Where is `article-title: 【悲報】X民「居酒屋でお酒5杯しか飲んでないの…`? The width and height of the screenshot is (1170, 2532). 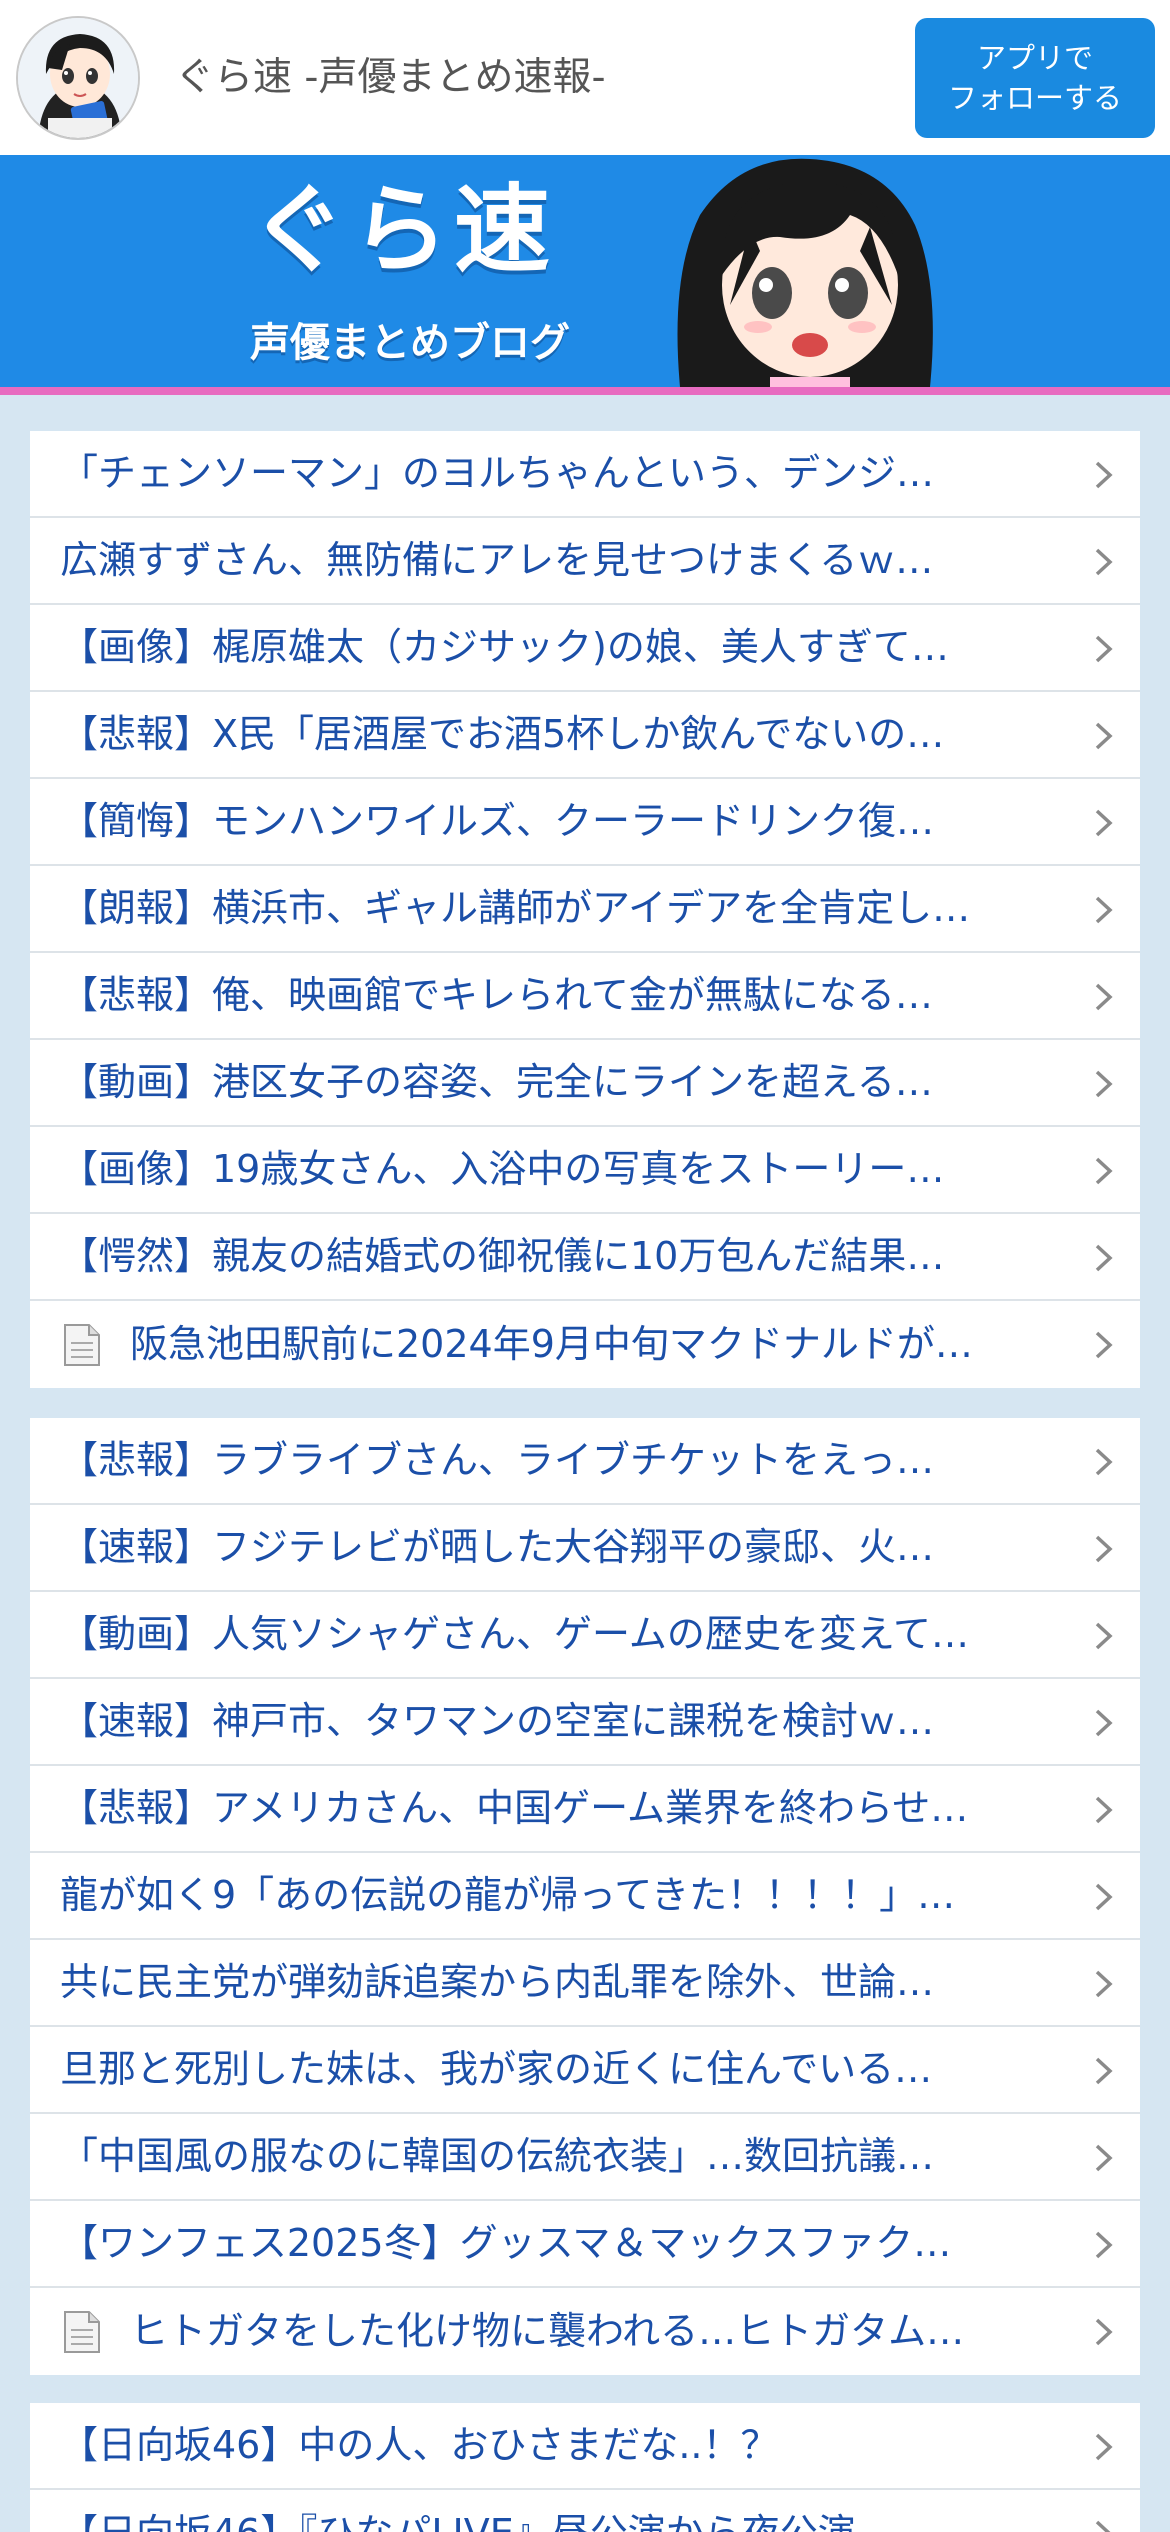
article-title: 【悲報】X民「居酒屋でお酒5杯しか飲んでないの… is located at coordinates (502, 734).